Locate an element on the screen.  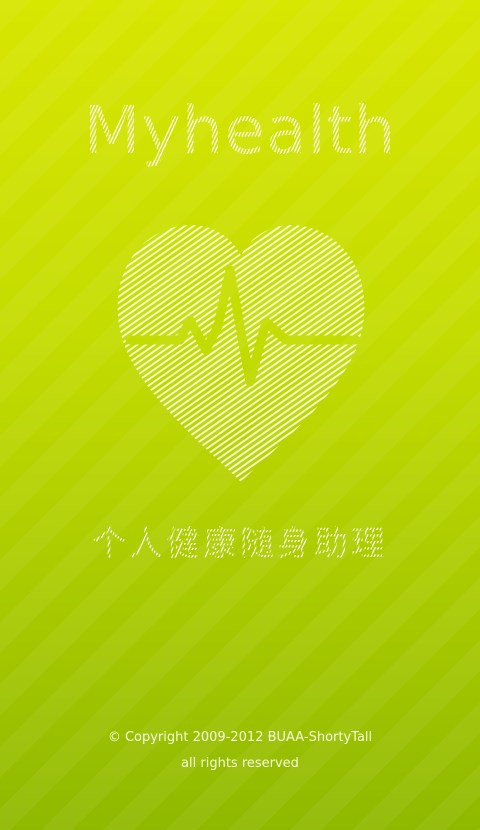
app-title: Myhealth is located at coordinates (240, 131).